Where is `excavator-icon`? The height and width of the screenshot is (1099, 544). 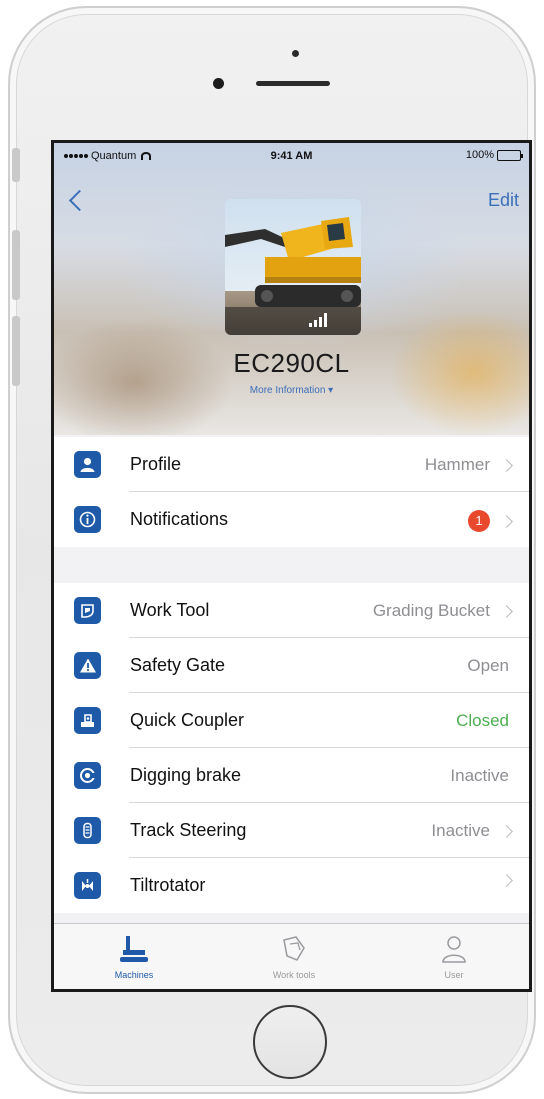
excavator-icon is located at coordinates (134, 949).